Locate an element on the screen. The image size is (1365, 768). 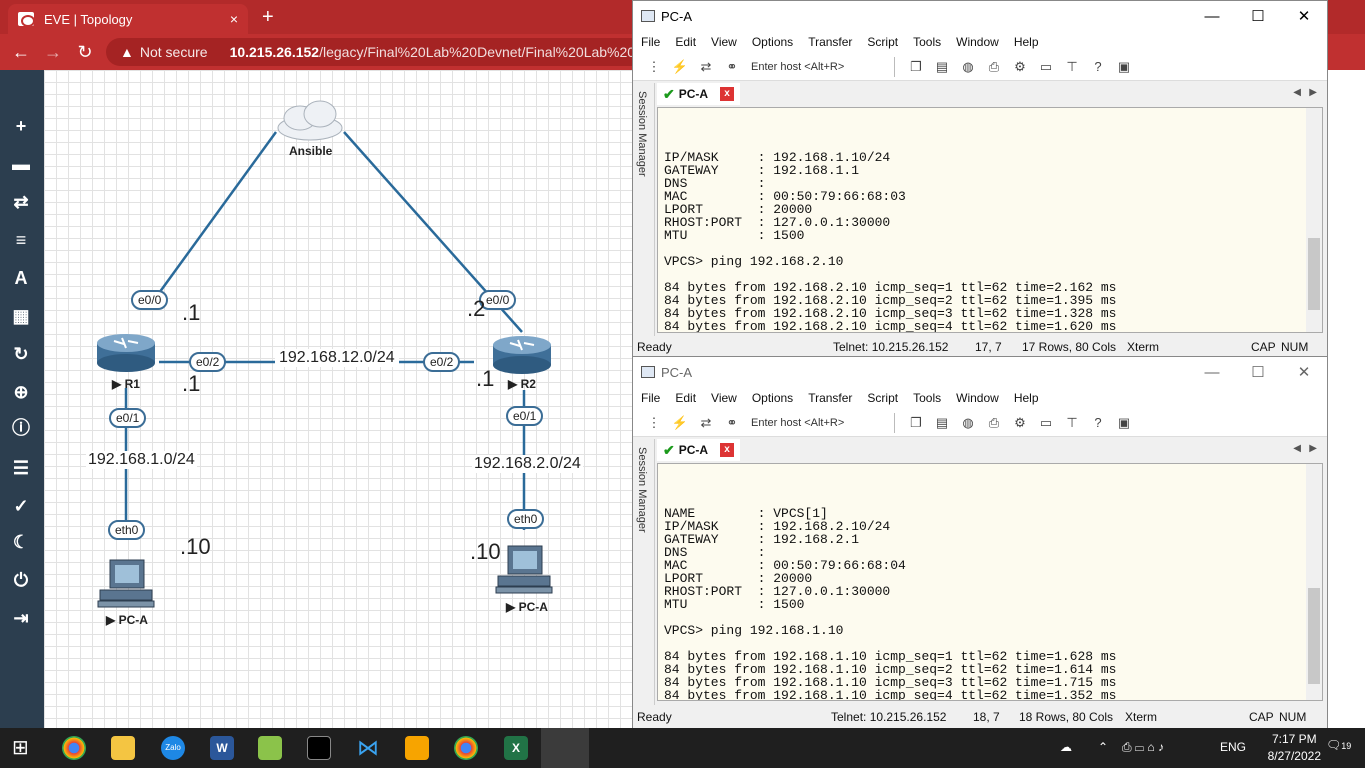
cloud-name: Ansible is located at coordinates (310, 151).